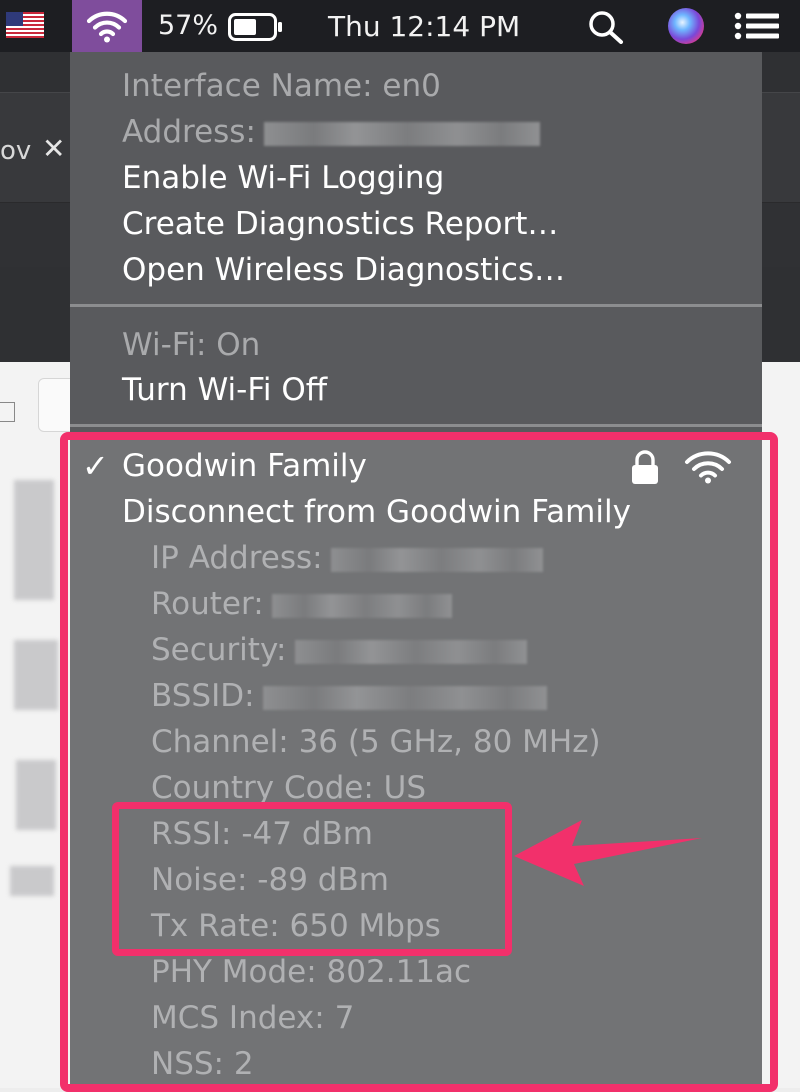  What do you see at coordinates (608, 853) in the screenshot?
I see `arrow-annotation` at bounding box center [608, 853].